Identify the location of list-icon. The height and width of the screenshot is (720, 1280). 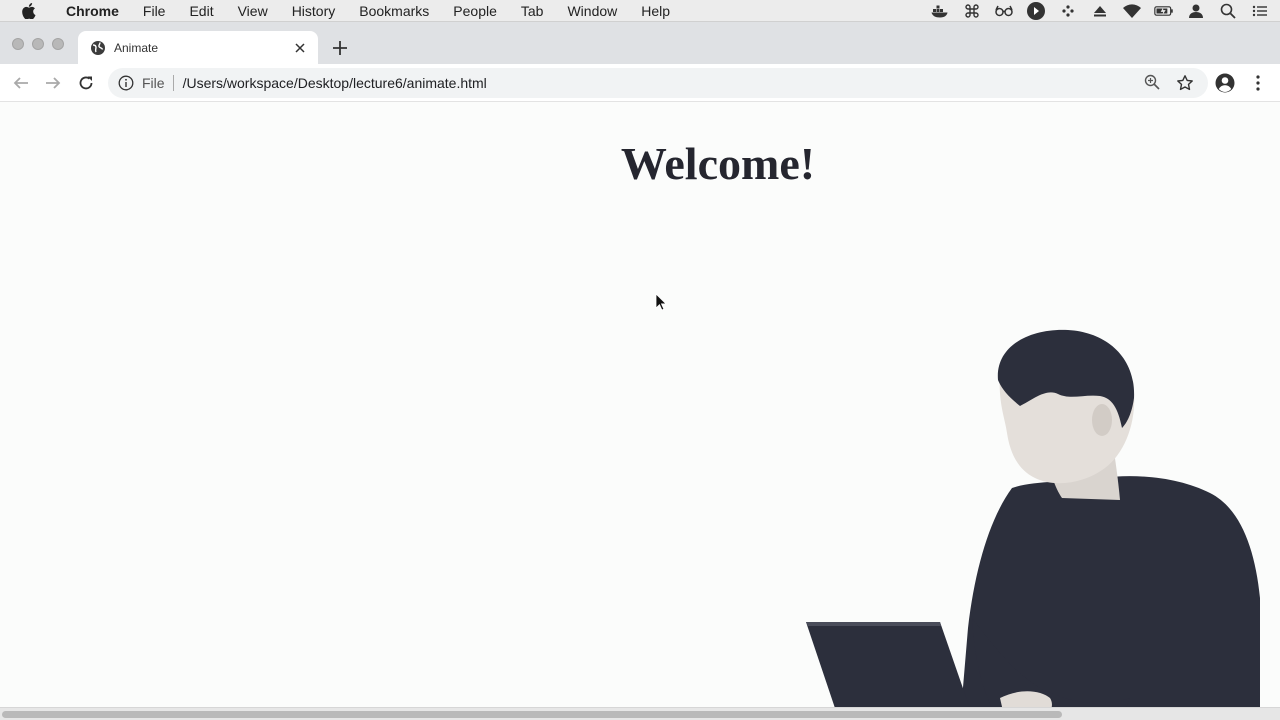
(1260, 11).